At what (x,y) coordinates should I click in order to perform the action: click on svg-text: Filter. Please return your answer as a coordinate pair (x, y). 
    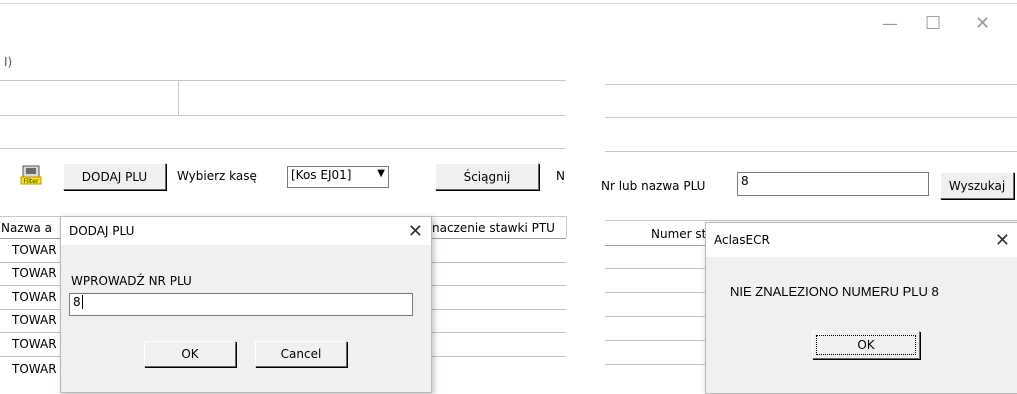
    Looking at the image, I should click on (31, 181).